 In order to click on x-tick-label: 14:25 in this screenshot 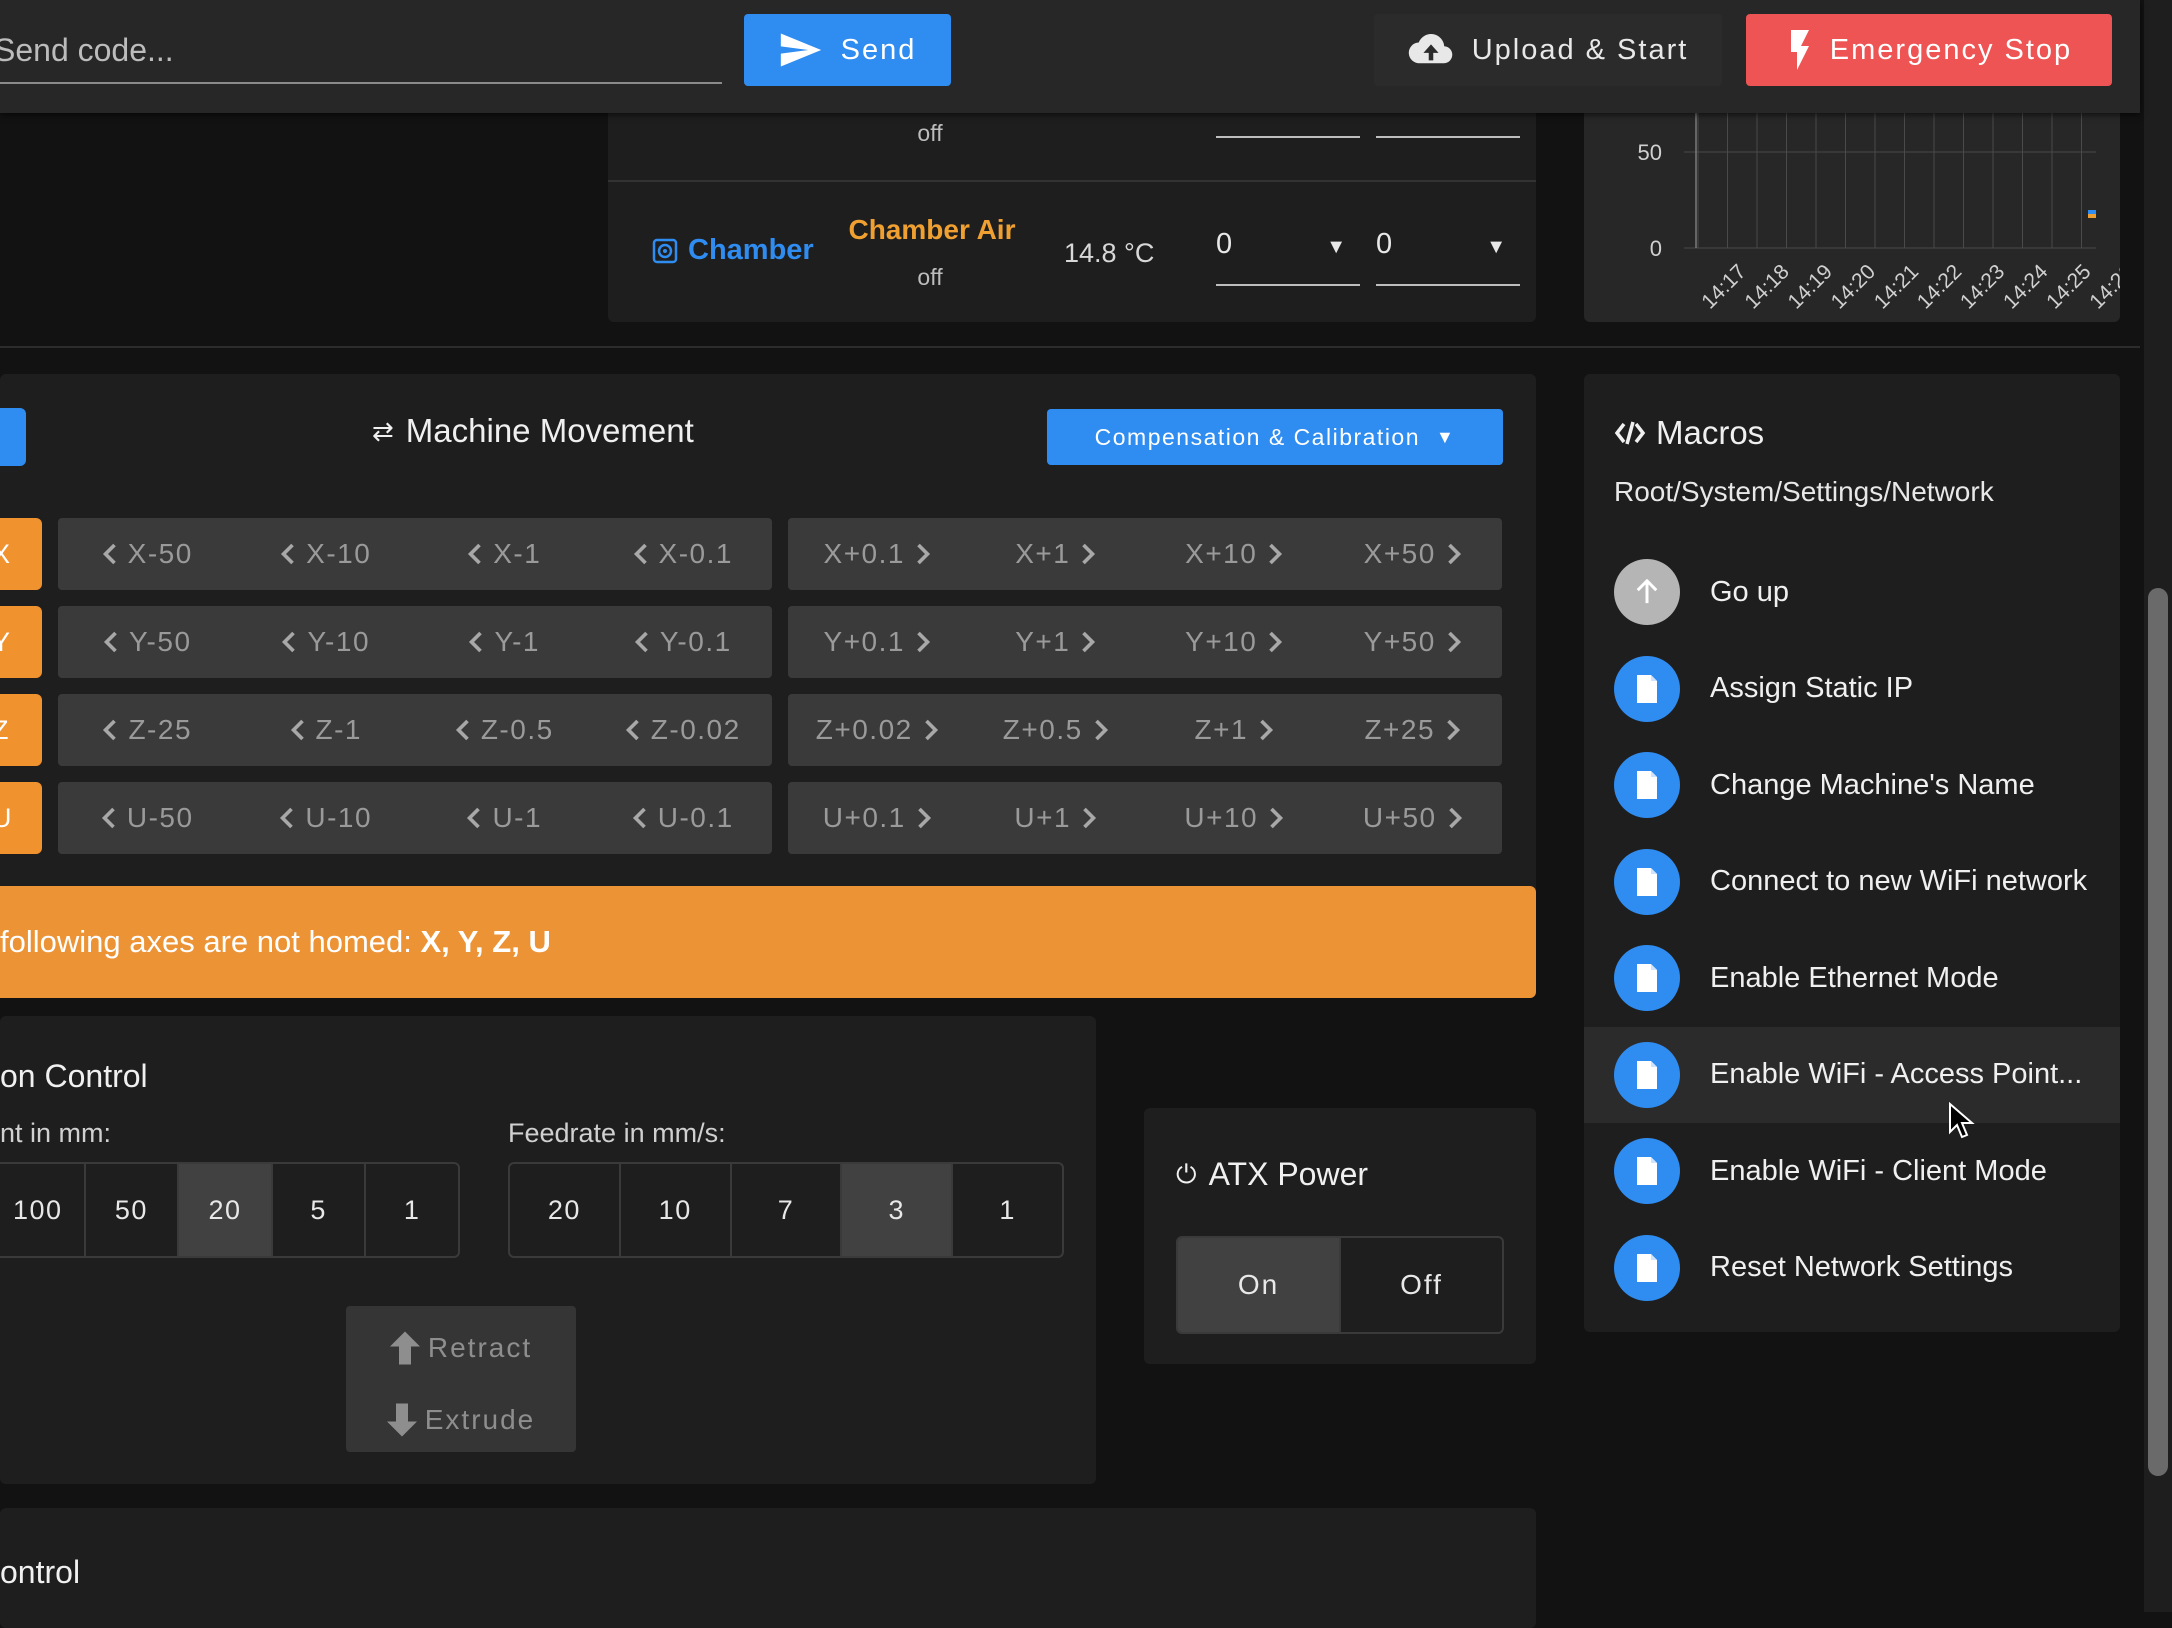, I will do `click(2068, 286)`.